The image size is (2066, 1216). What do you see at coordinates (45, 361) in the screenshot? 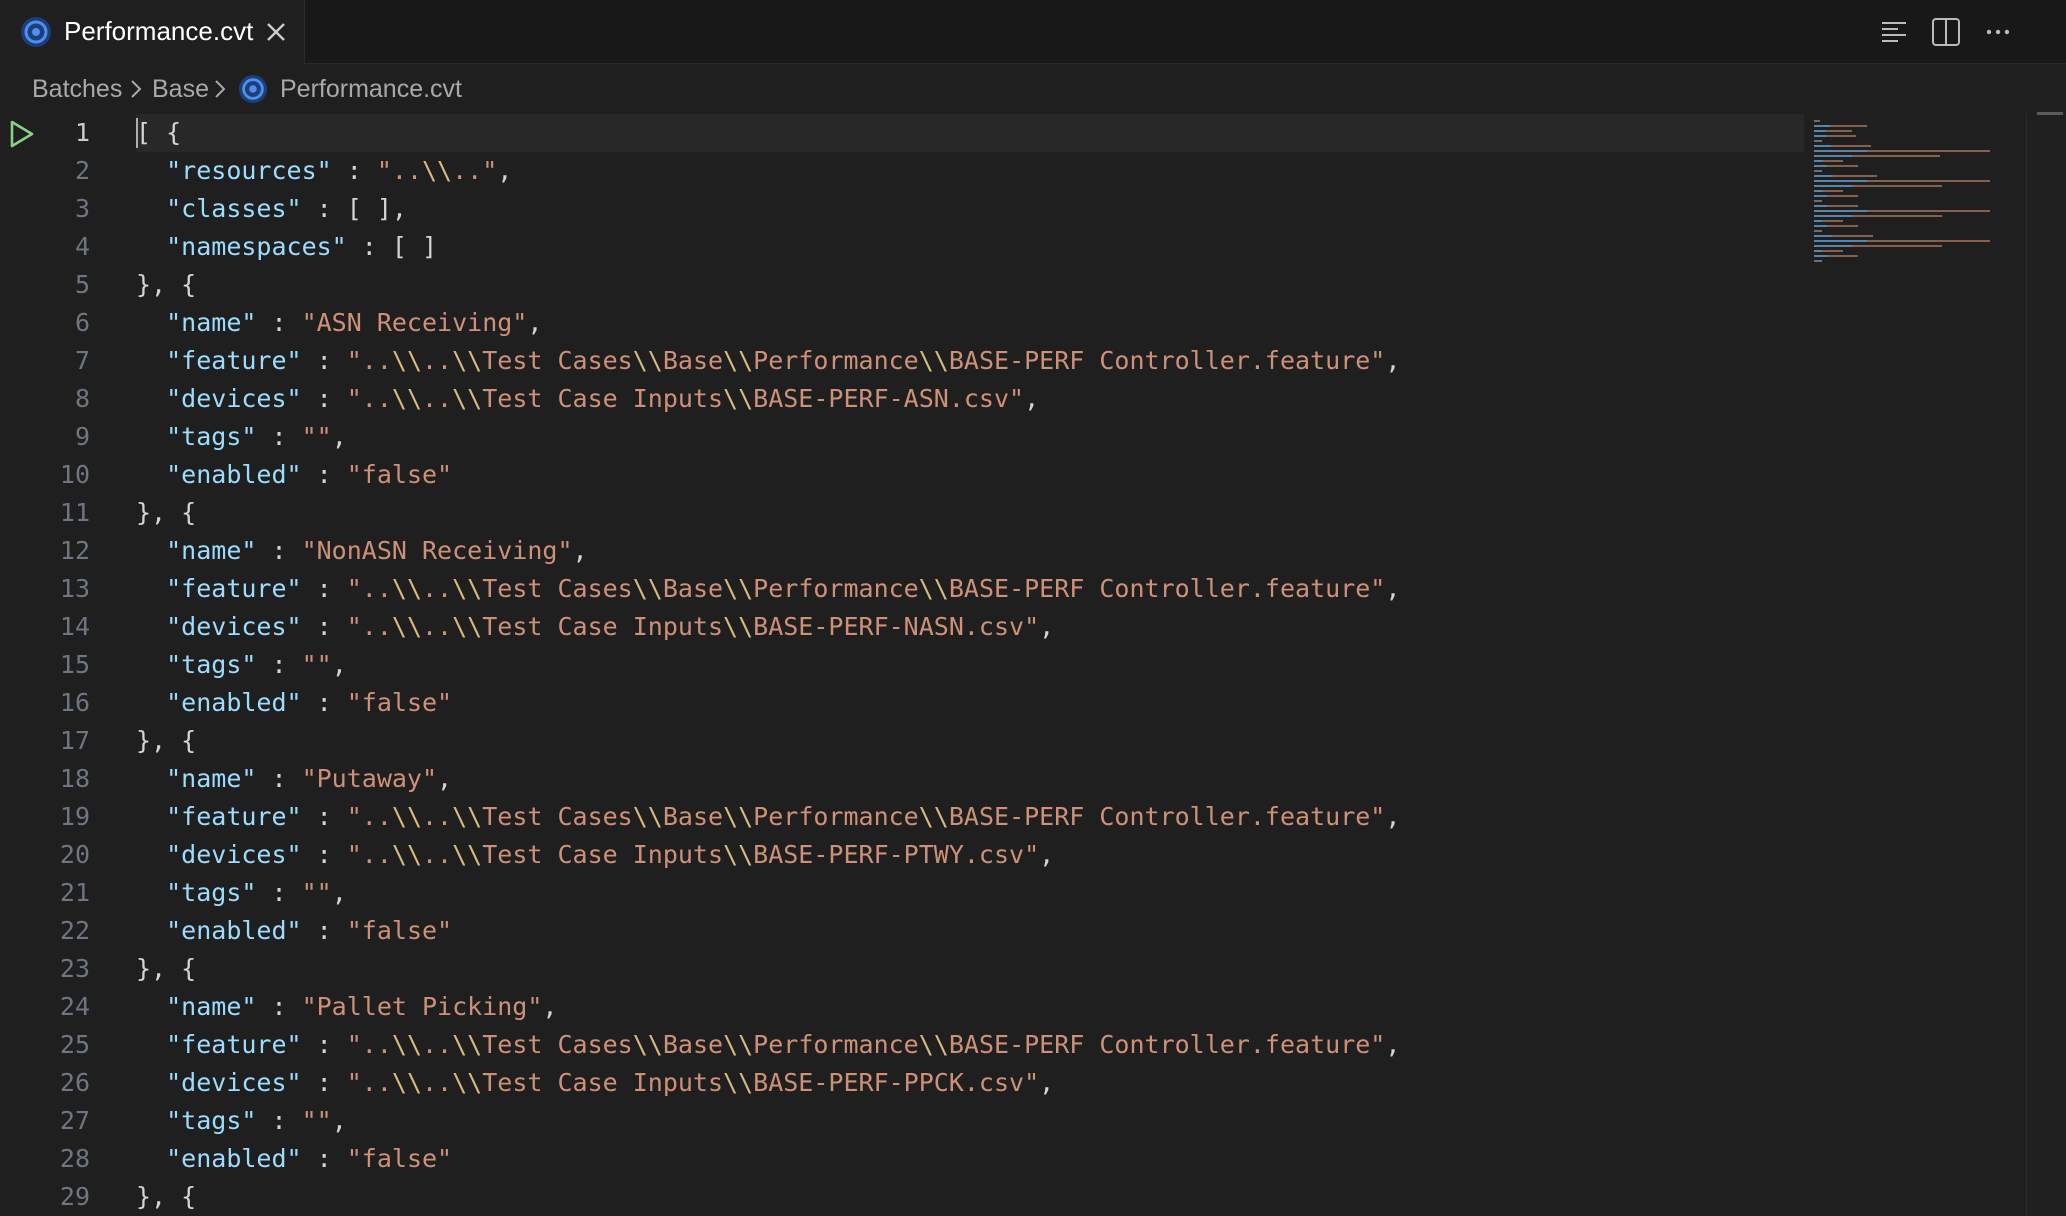
I see `line-number: 7` at bounding box center [45, 361].